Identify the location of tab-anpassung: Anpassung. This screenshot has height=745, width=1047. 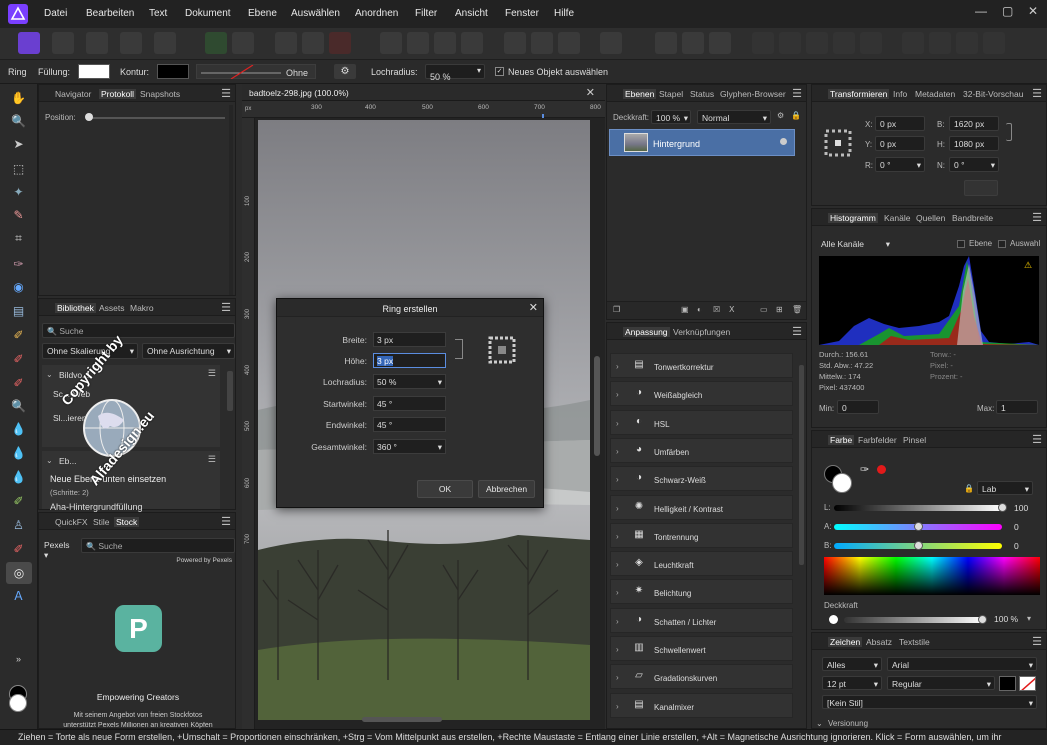
(646, 332).